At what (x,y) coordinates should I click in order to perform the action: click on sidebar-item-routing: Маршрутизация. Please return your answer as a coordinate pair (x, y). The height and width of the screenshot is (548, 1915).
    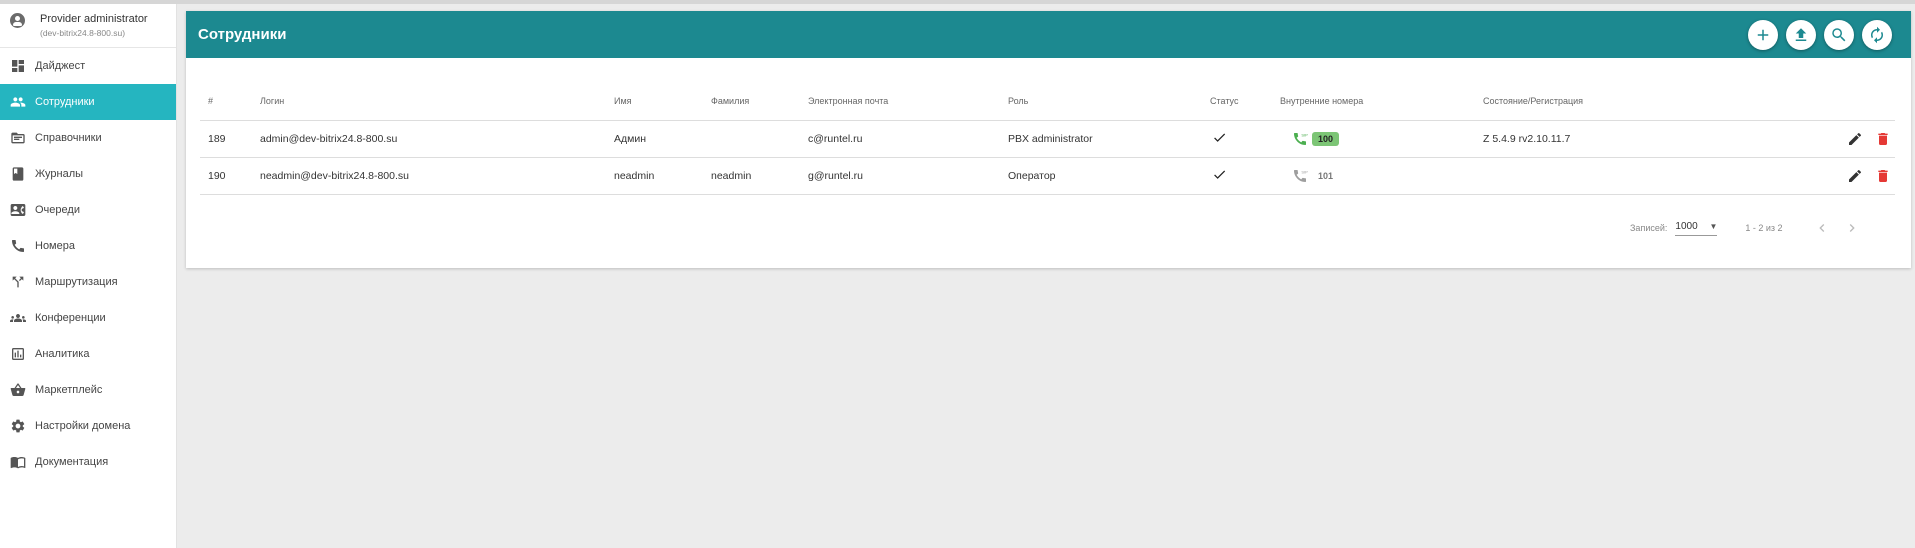
    Looking at the image, I should click on (88, 282).